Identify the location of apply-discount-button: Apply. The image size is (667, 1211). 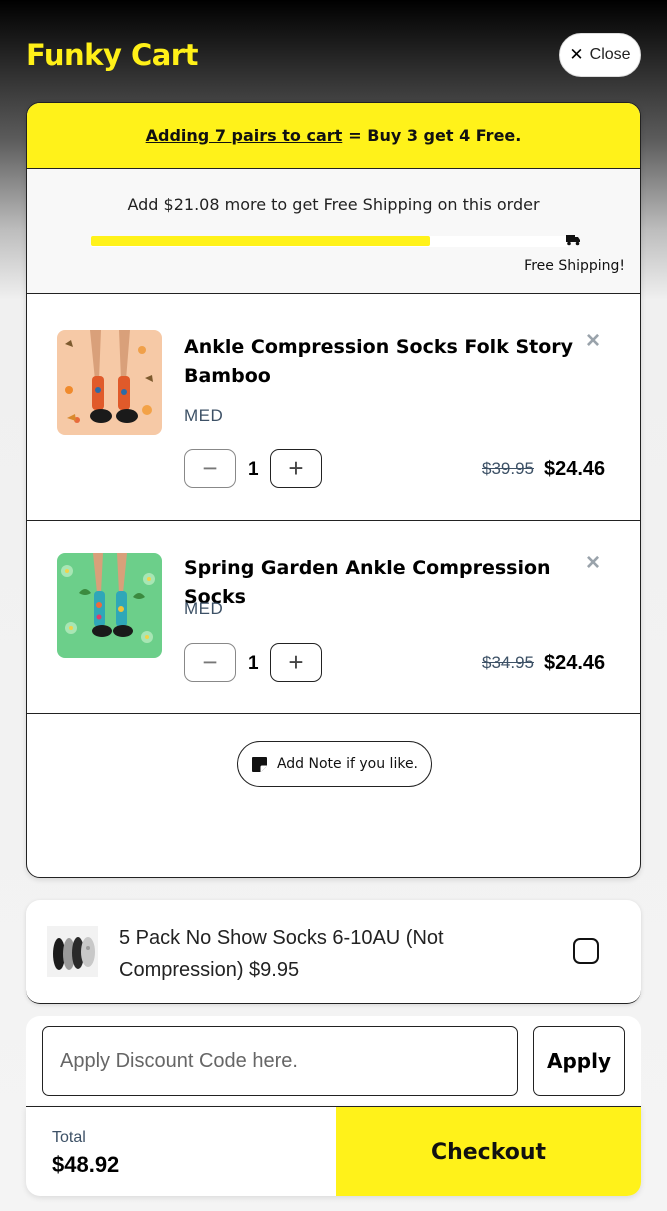
(579, 1061).